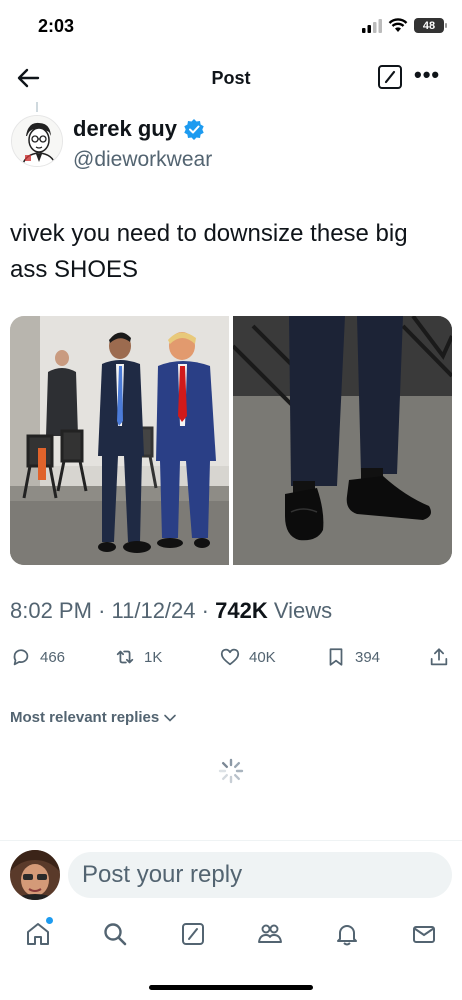 The width and height of the screenshot is (462, 1000). Describe the element at coordinates (142, 160) in the screenshot. I see `author-handle: @dieworkwear` at that location.